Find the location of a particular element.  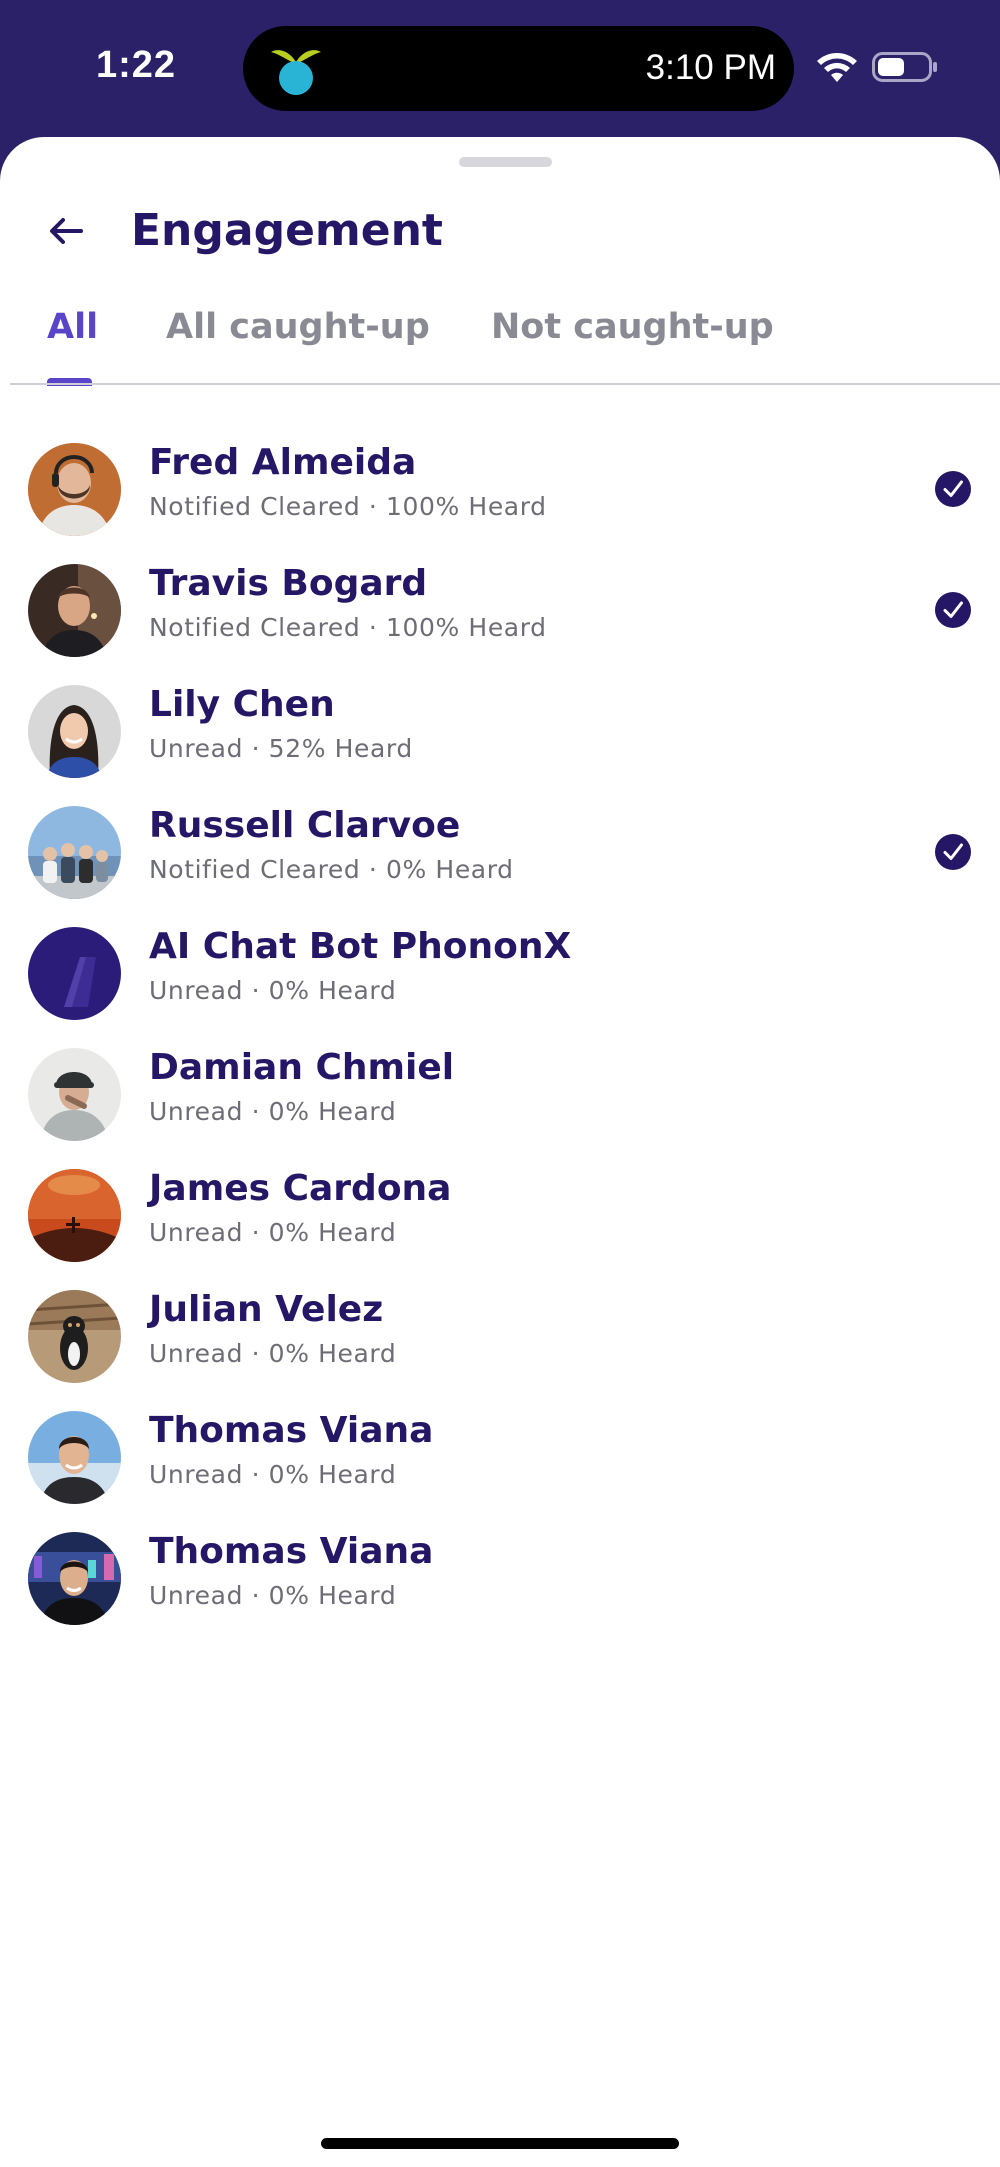

back-button is located at coordinates (66, 231).